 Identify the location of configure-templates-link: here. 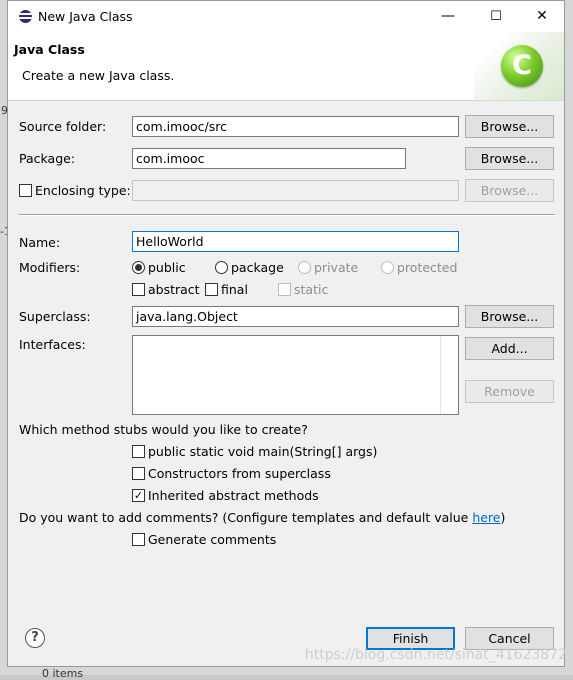
(486, 517).